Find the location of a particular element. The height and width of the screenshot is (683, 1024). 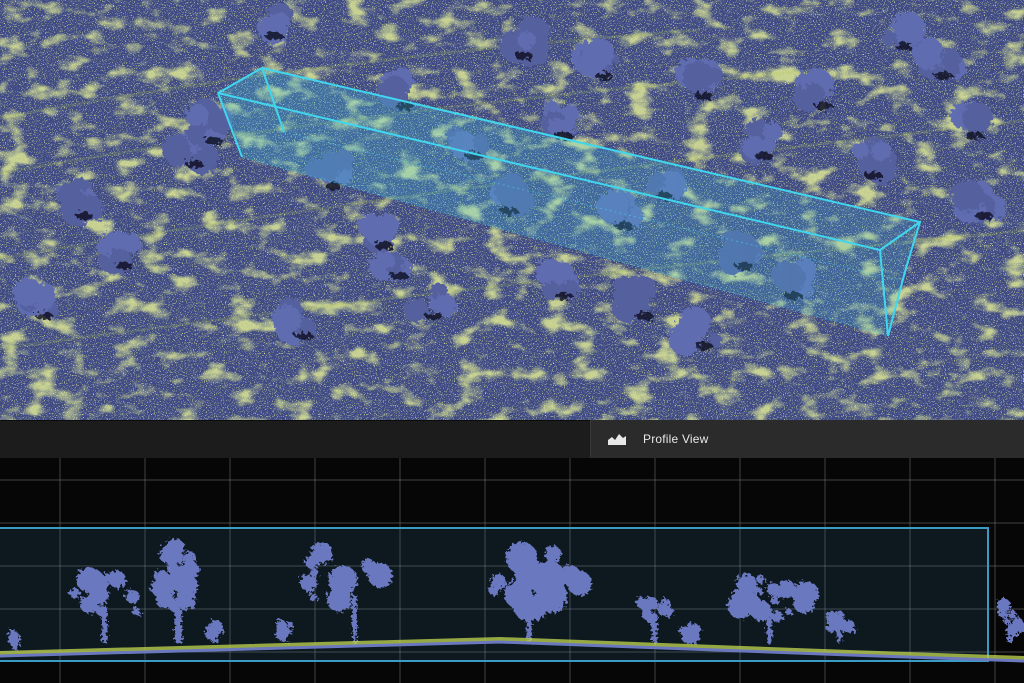

profile-chart-icon is located at coordinates (618, 439).